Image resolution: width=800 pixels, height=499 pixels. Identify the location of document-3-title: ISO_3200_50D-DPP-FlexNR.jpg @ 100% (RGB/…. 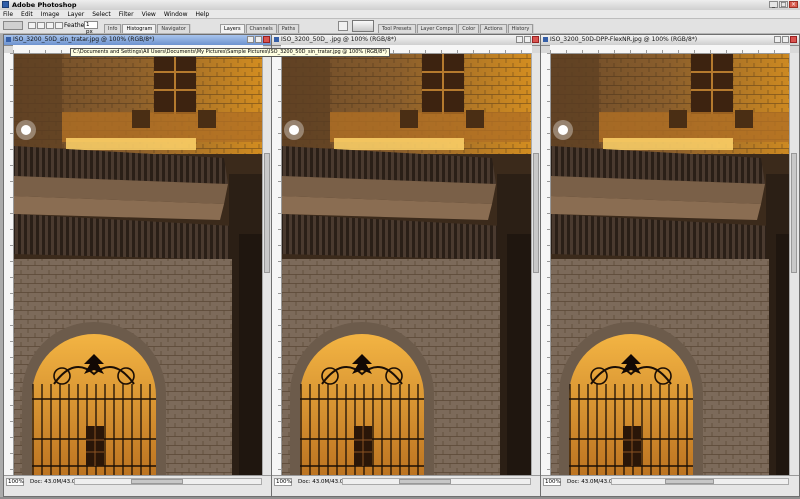
(624, 39).